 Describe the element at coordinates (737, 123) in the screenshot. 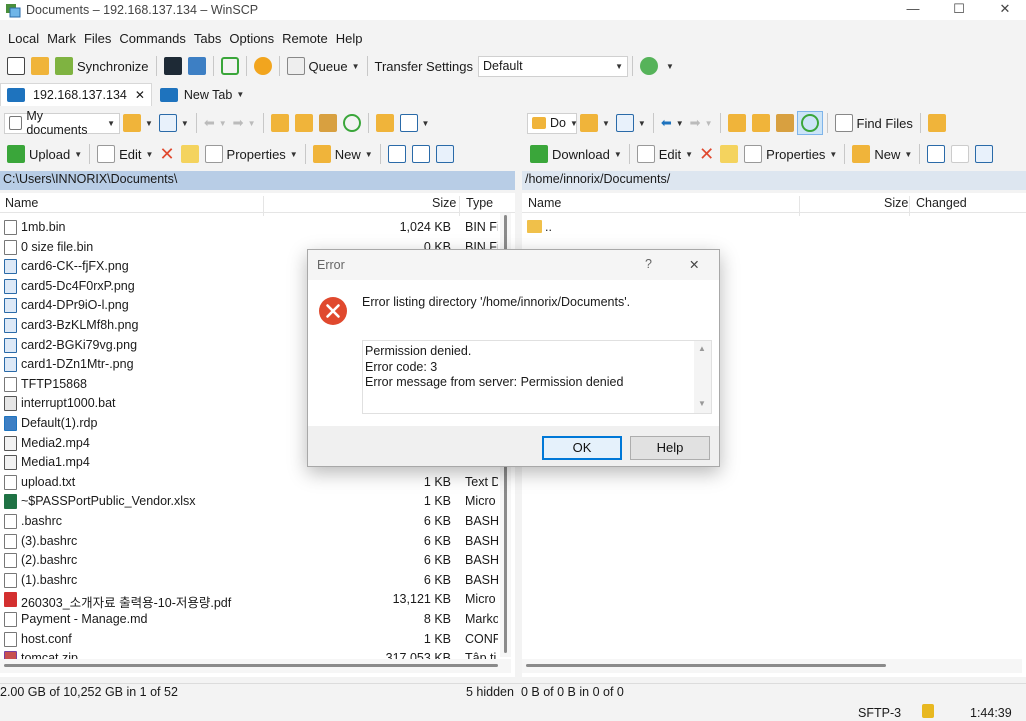

I see `remote-parent-dir-button` at that location.